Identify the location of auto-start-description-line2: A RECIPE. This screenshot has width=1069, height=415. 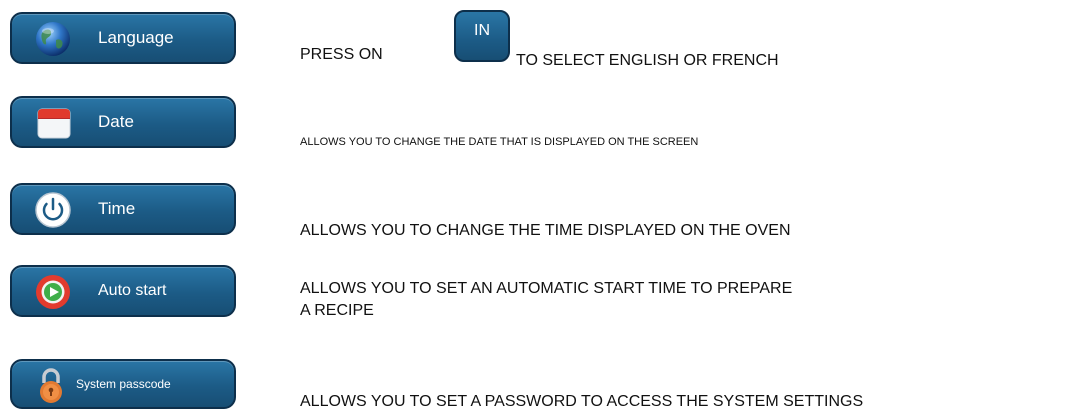
(337, 310).